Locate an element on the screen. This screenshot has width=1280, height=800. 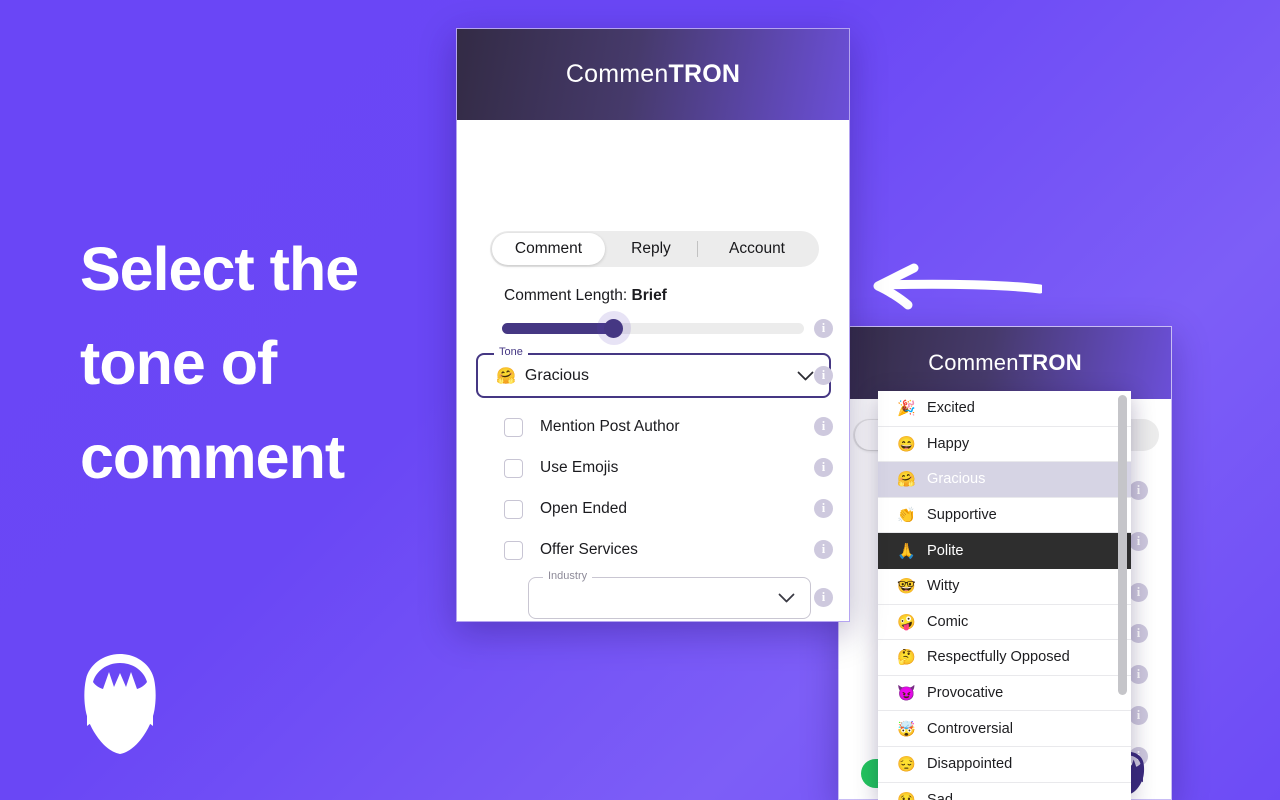
tone-option-emoji: 🙏 is located at coordinates (906, 551).